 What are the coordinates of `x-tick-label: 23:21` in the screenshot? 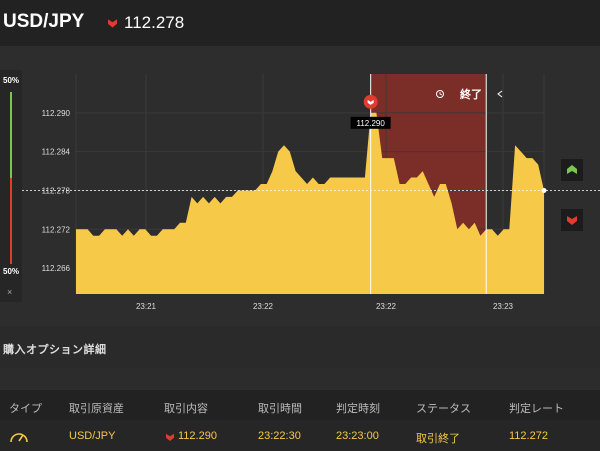 It's located at (146, 306).